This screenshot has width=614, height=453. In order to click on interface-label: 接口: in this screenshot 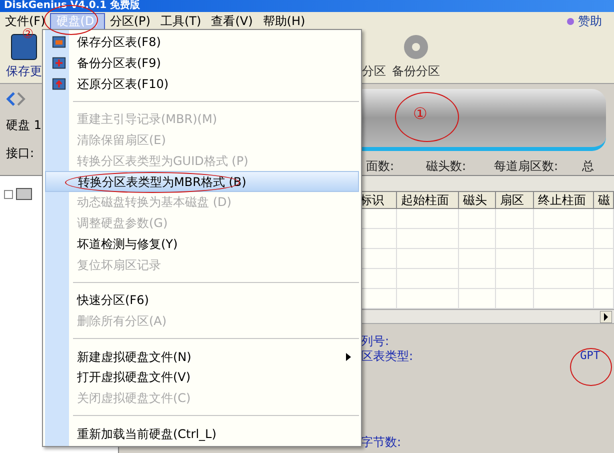, I will do `click(20, 153)`.